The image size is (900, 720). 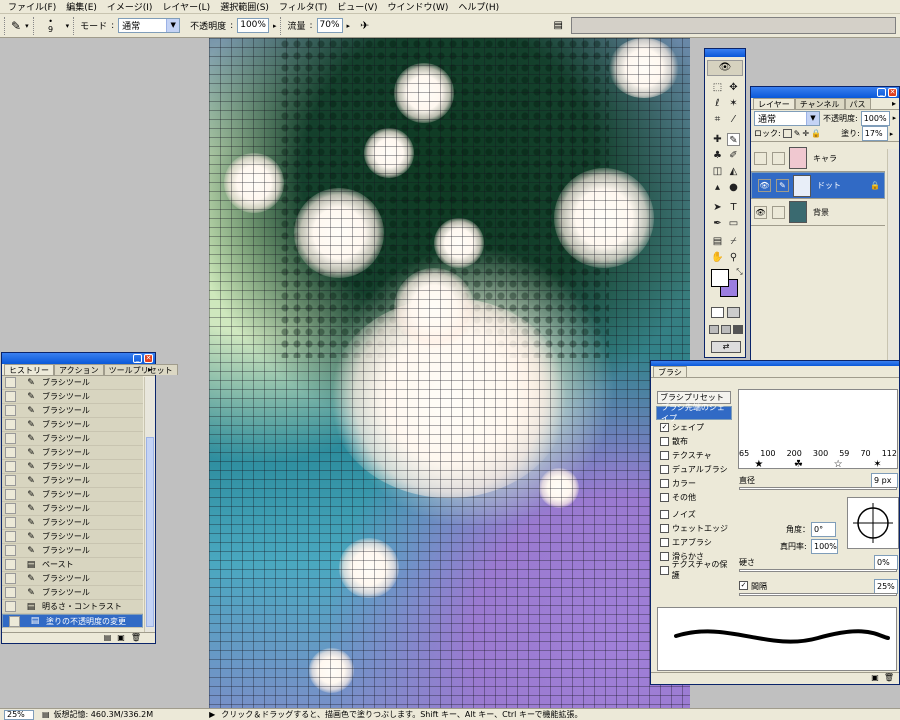 What do you see at coordinates (72, 565) in the screenshot?
I see `history-item: ▤ ペースト` at bounding box center [72, 565].